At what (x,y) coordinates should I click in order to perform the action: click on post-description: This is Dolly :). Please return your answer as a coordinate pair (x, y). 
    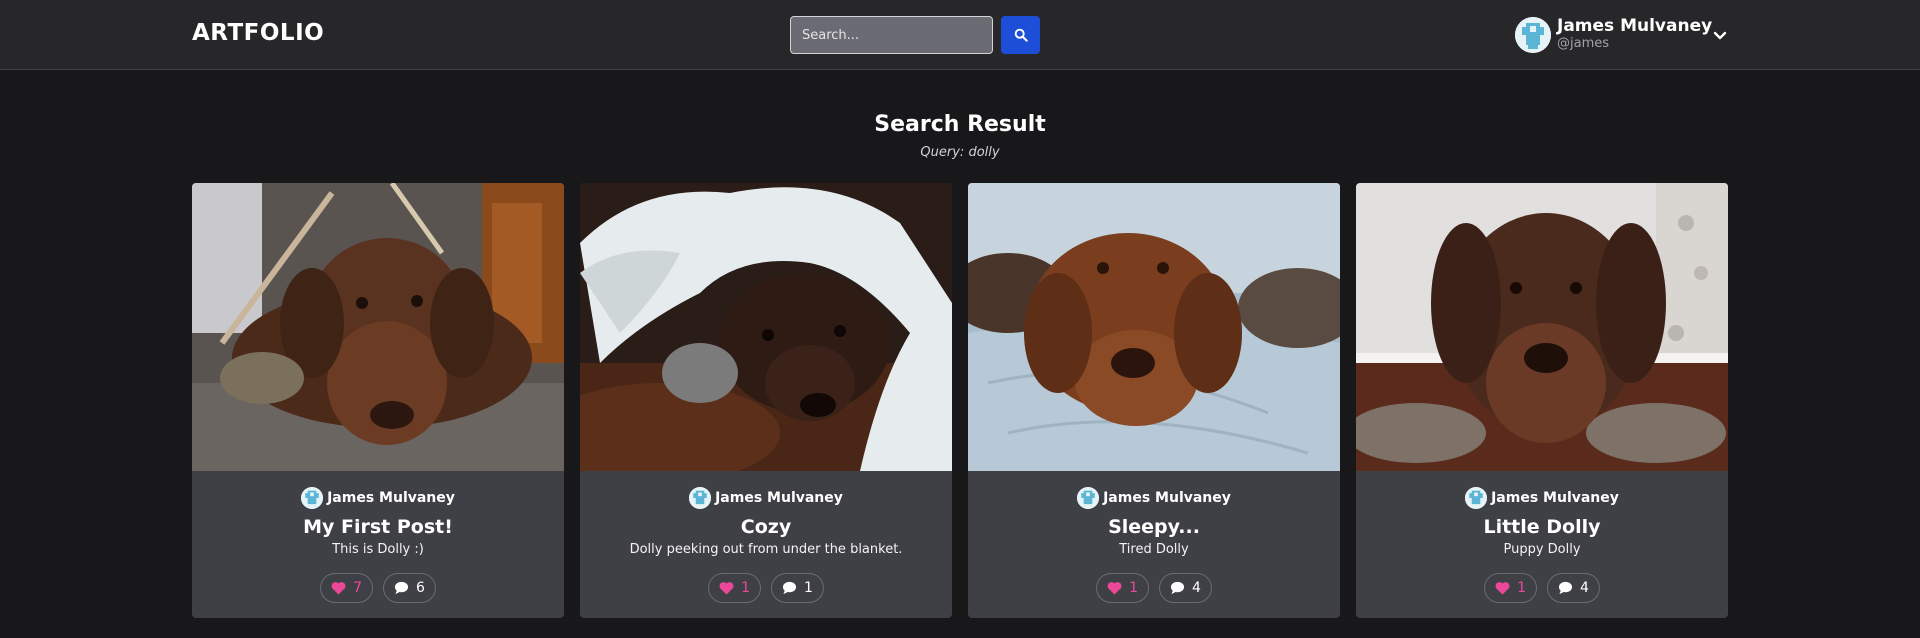
    Looking at the image, I should click on (378, 549).